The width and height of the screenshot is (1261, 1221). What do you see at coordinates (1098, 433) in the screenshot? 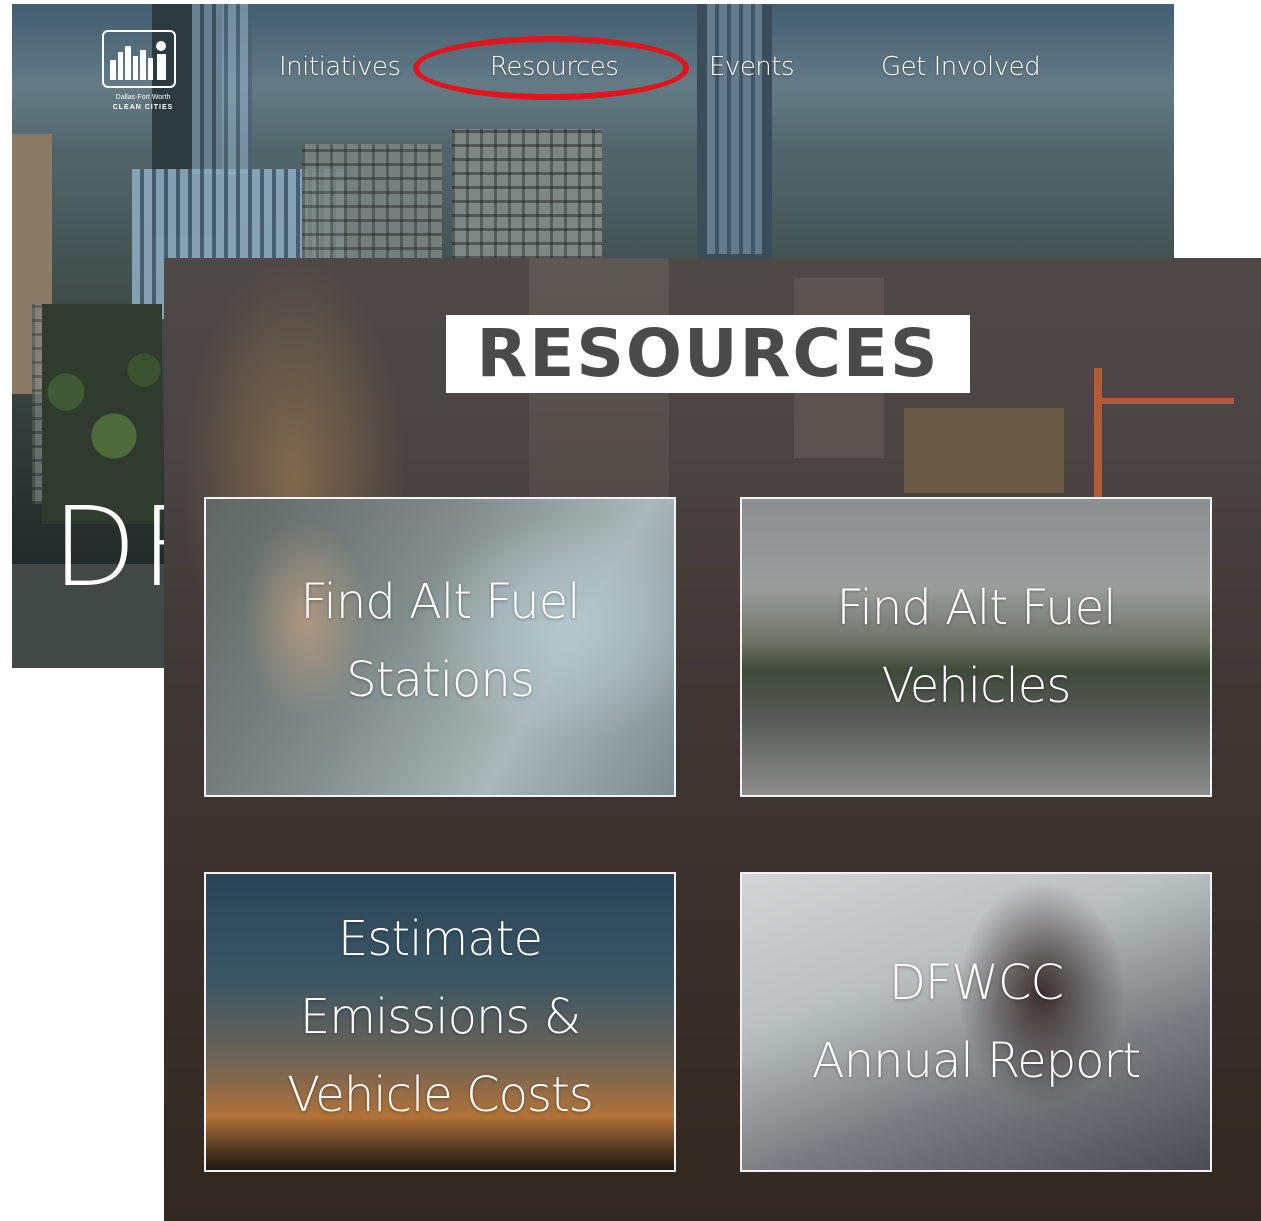
I see `crane` at bounding box center [1098, 433].